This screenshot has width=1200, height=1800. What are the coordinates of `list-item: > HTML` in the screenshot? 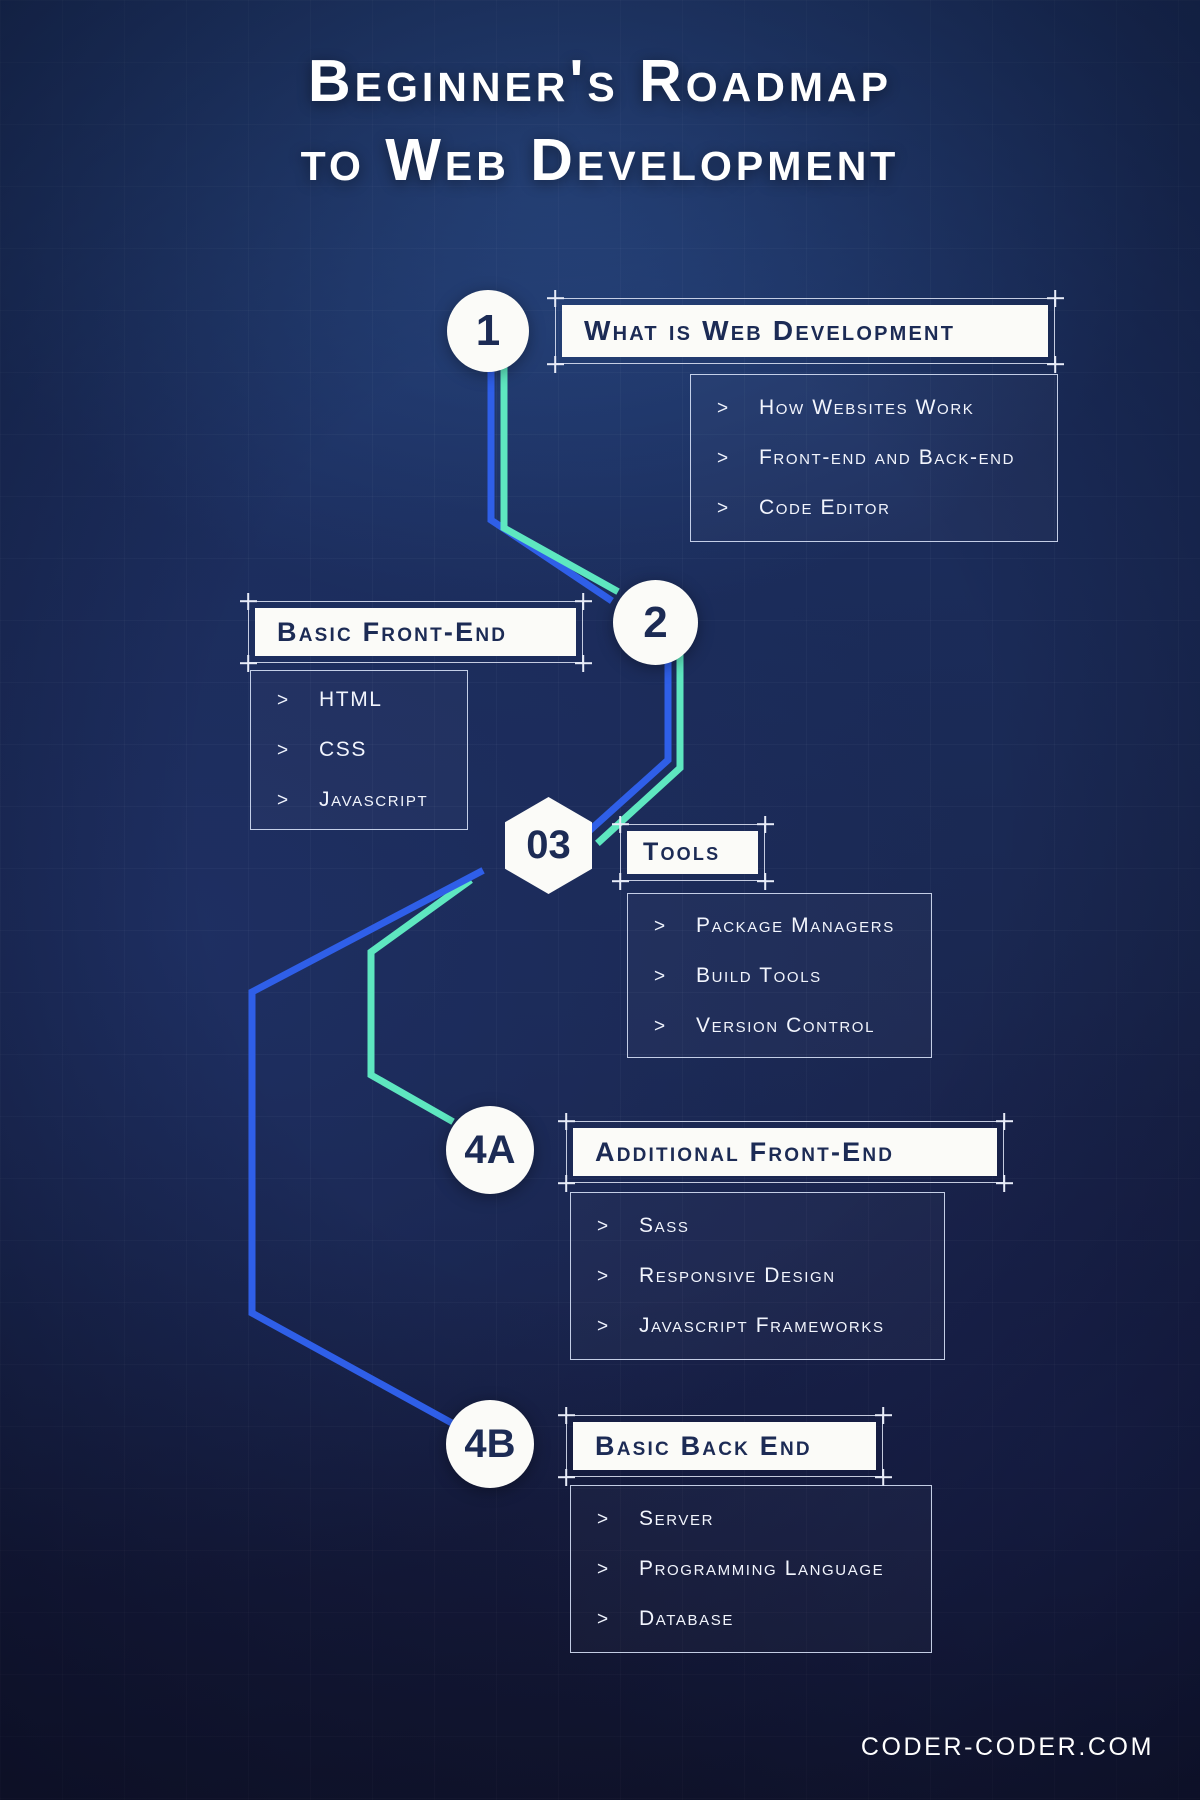 It's located at (372, 700).